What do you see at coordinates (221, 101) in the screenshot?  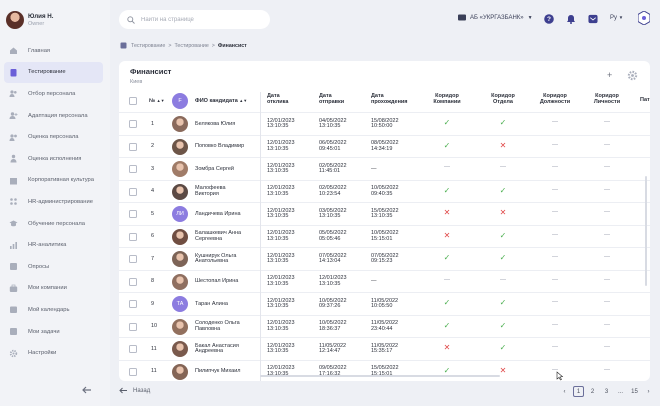 I see `header-name: ФИО кандидата ▲▼` at bounding box center [221, 101].